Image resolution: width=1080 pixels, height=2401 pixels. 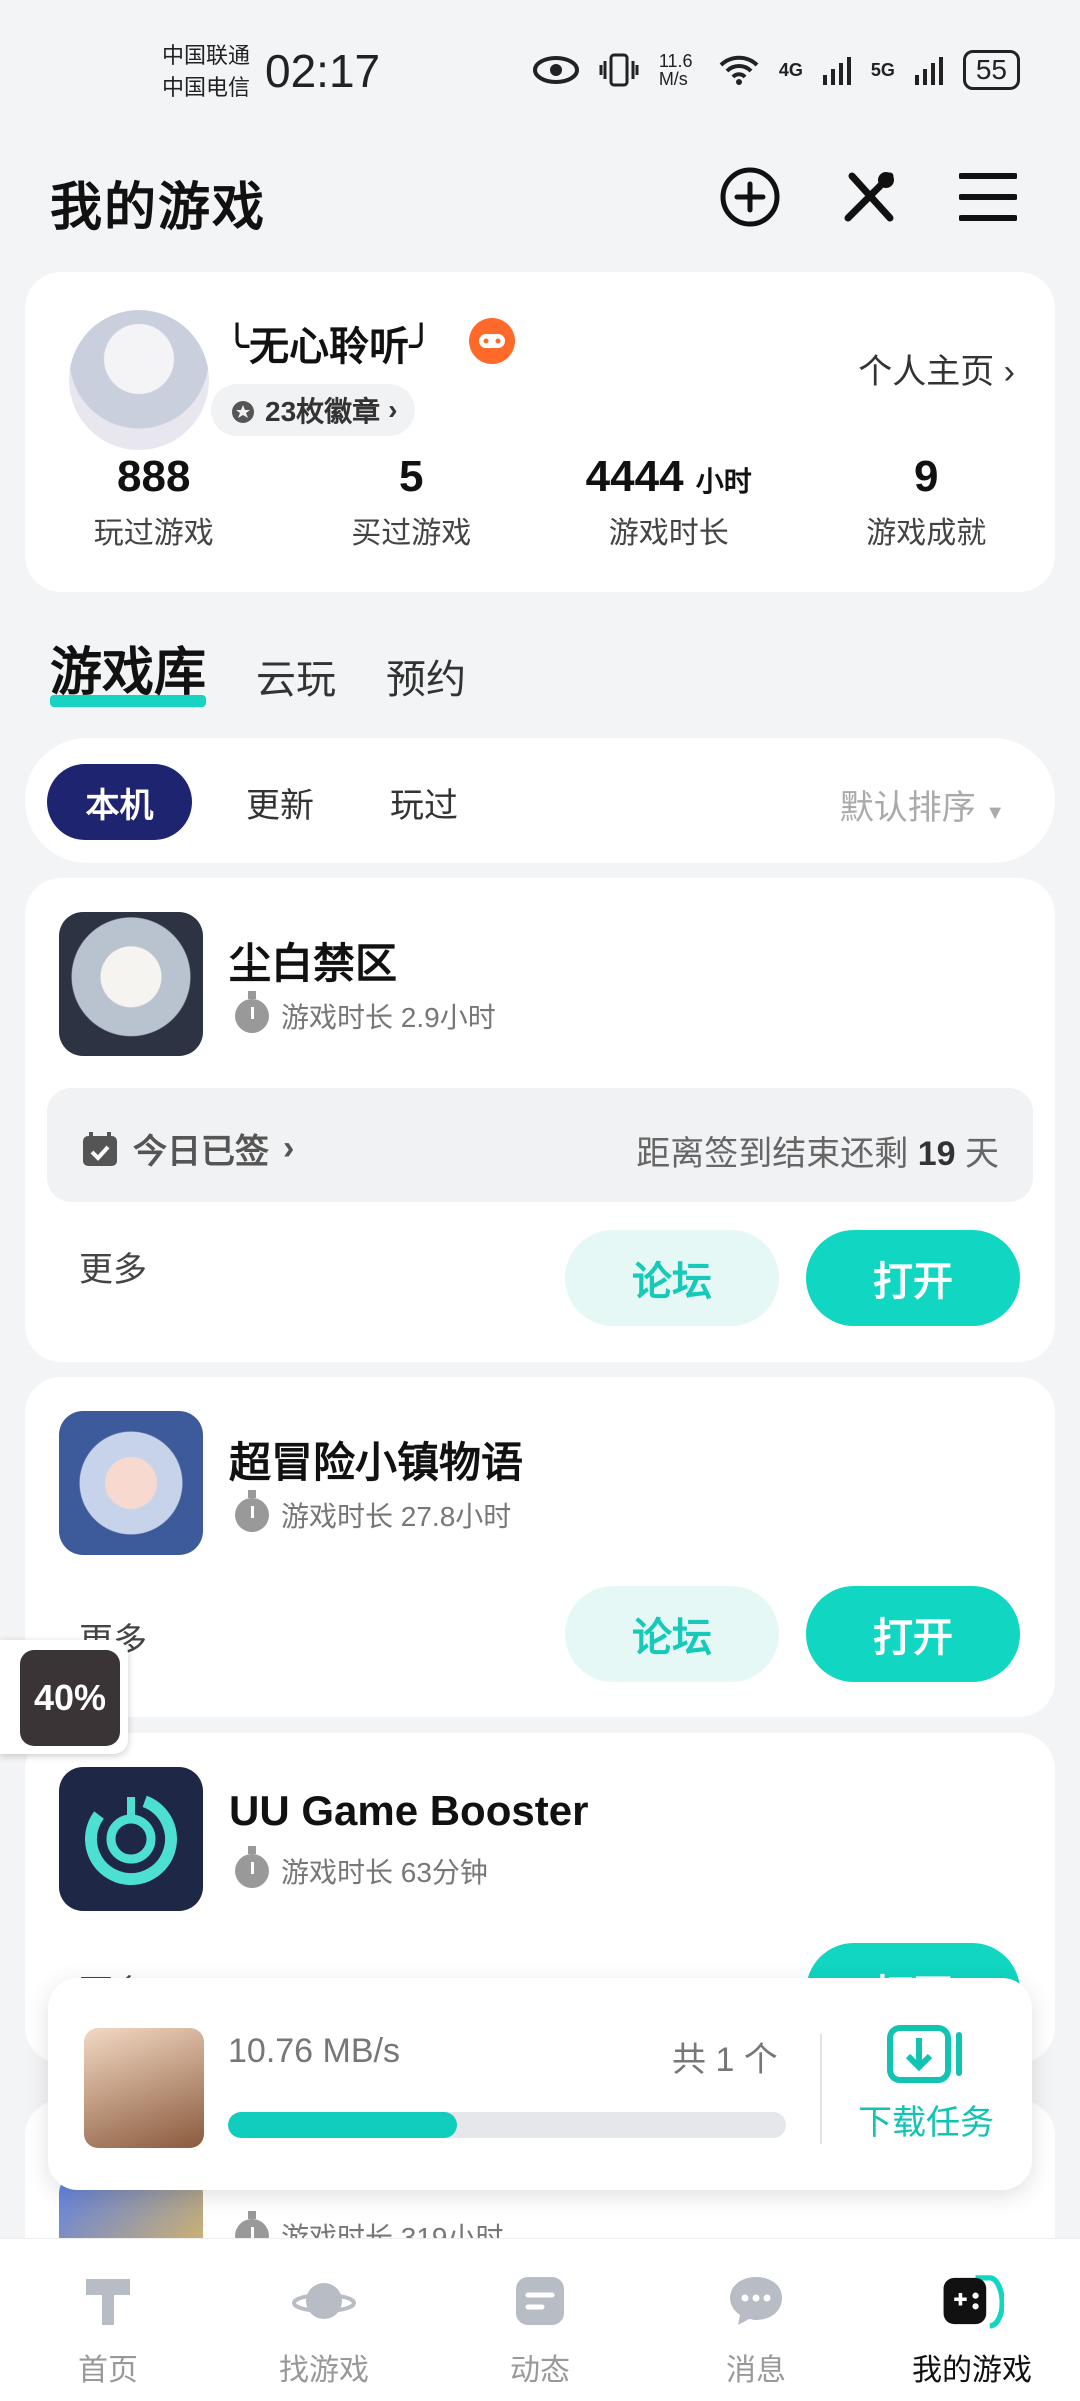 I want to click on download-tasks-button: 下载任务, so click(x=926, y=2083).